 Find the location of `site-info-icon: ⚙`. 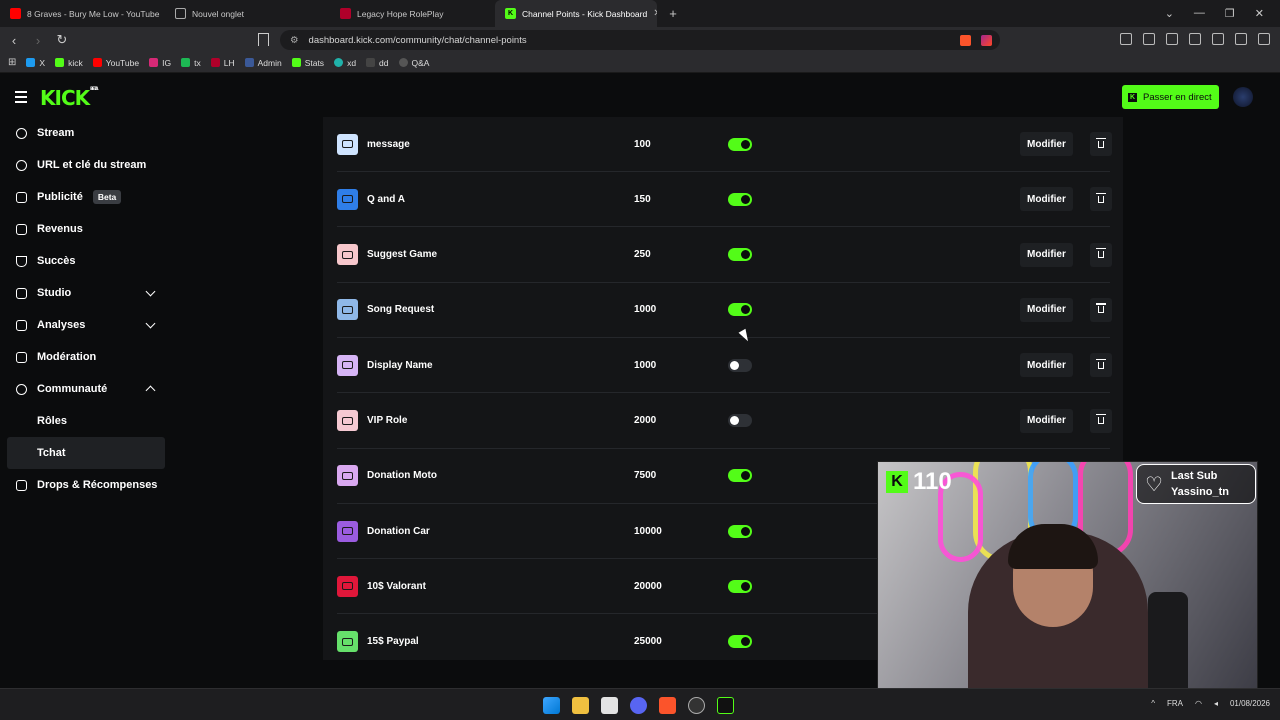

site-info-icon: ⚙ is located at coordinates (294, 40).